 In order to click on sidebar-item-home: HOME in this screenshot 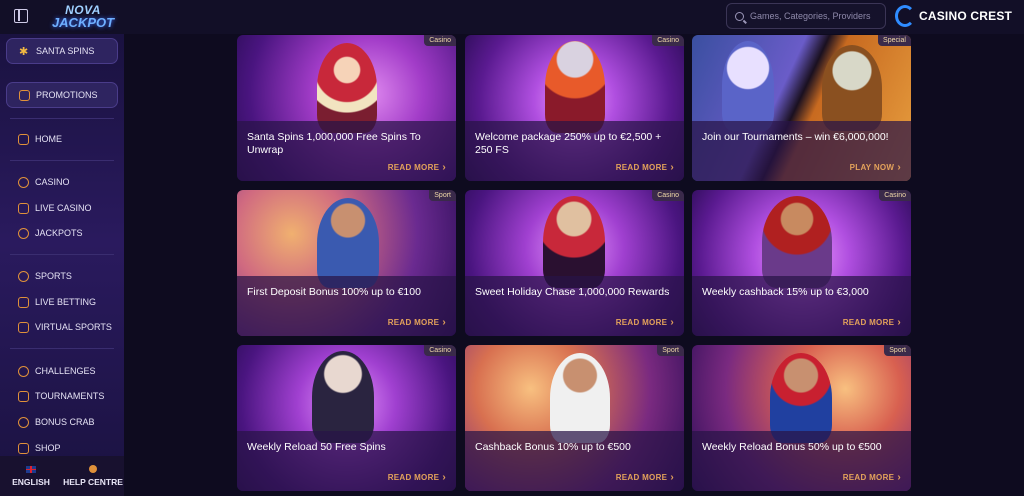, I will do `click(62, 139)`.